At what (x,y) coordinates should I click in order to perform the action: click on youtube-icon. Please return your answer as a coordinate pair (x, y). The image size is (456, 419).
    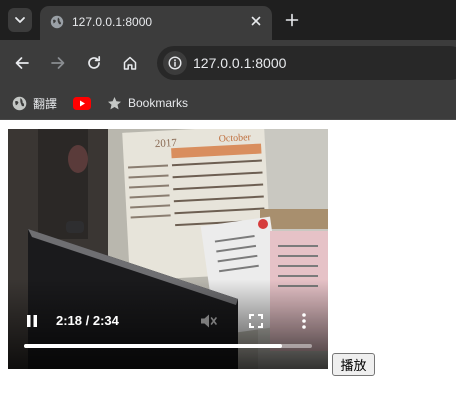
    Looking at the image, I should click on (82, 103).